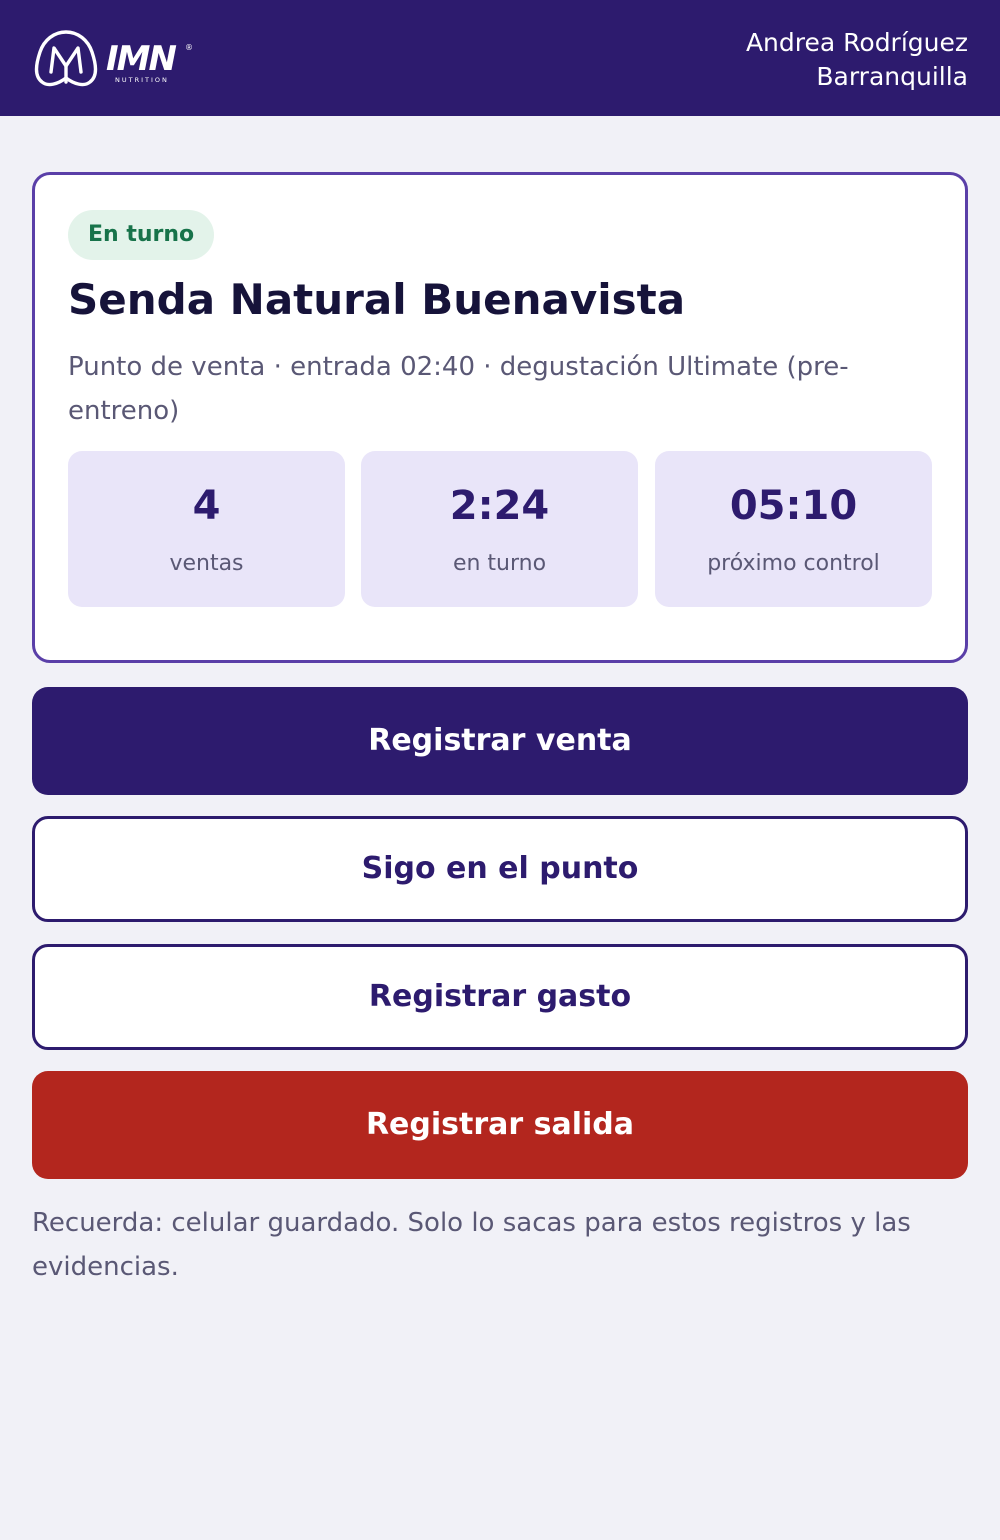 Image resolution: width=1000 pixels, height=1540 pixels. Describe the element at coordinates (892, 76) in the screenshot. I see `user-city: Barranquilla` at that location.